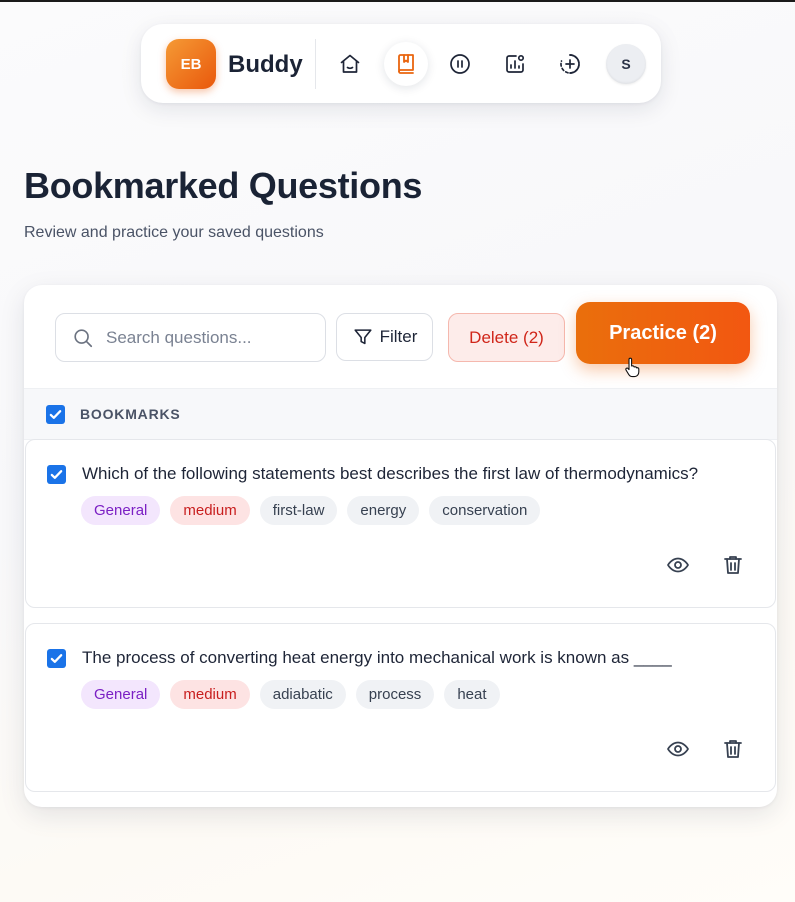 Image resolution: width=795 pixels, height=902 pixels. What do you see at coordinates (626, 64) in the screenshot?
I see `user-avatar: S` at bounding box center [626, 64].